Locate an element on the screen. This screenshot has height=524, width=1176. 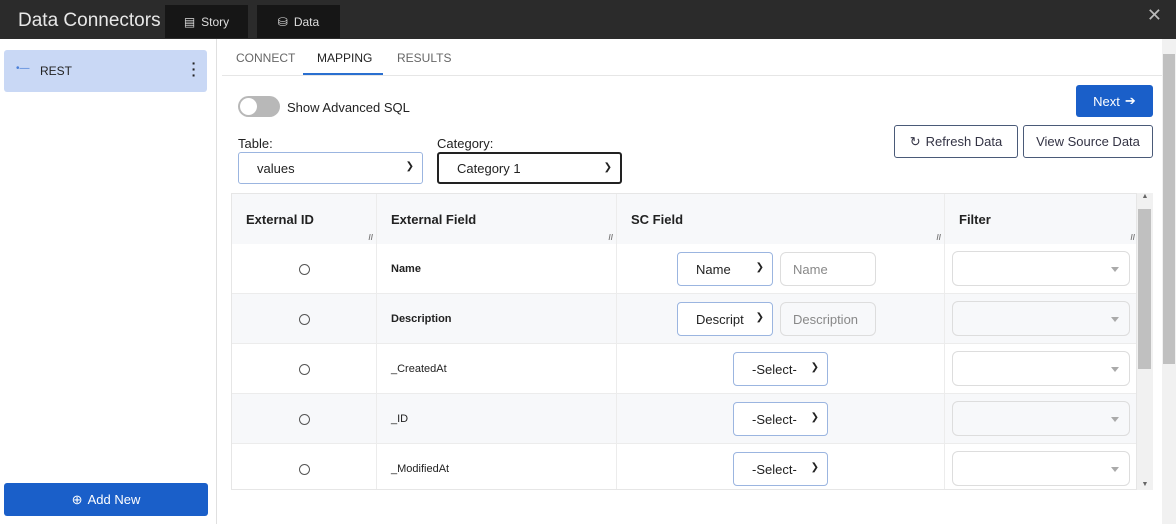
header-external-field: External Field // is located at coordinates (497, 219).